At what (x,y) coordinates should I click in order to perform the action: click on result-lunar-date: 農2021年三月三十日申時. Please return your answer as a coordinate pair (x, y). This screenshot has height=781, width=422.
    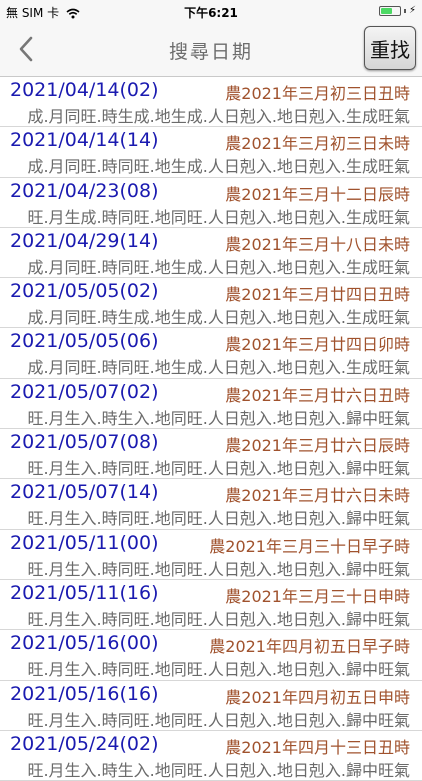
    Looking at the image, I should click on (317, 596).